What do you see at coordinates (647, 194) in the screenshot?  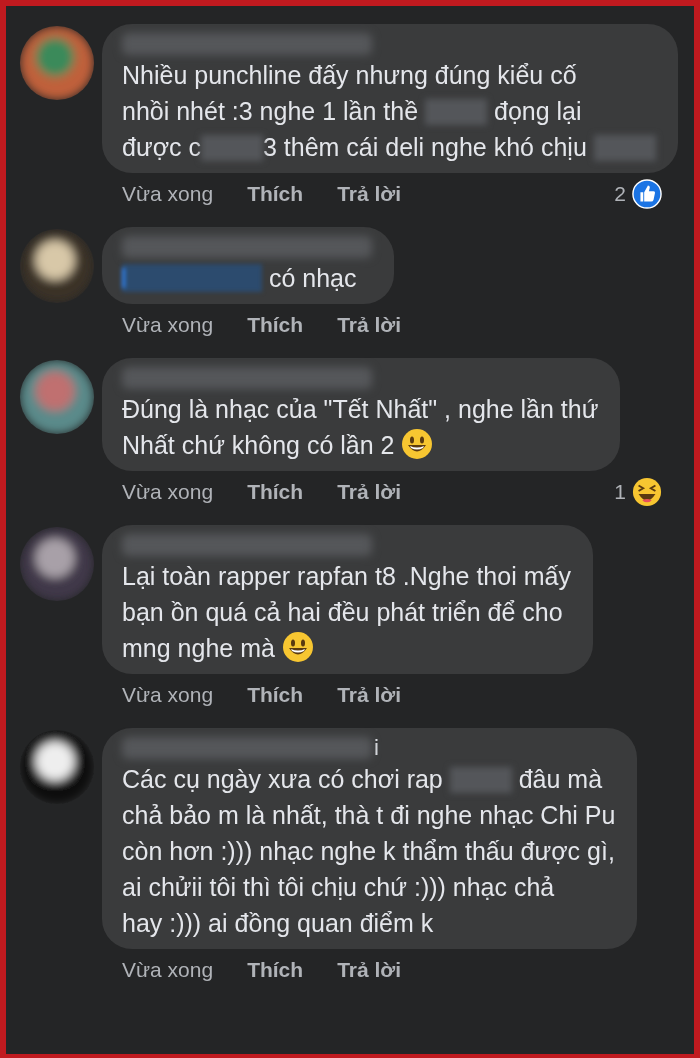 I see `thumbs-up-icon` at bounding box center [647, 194].